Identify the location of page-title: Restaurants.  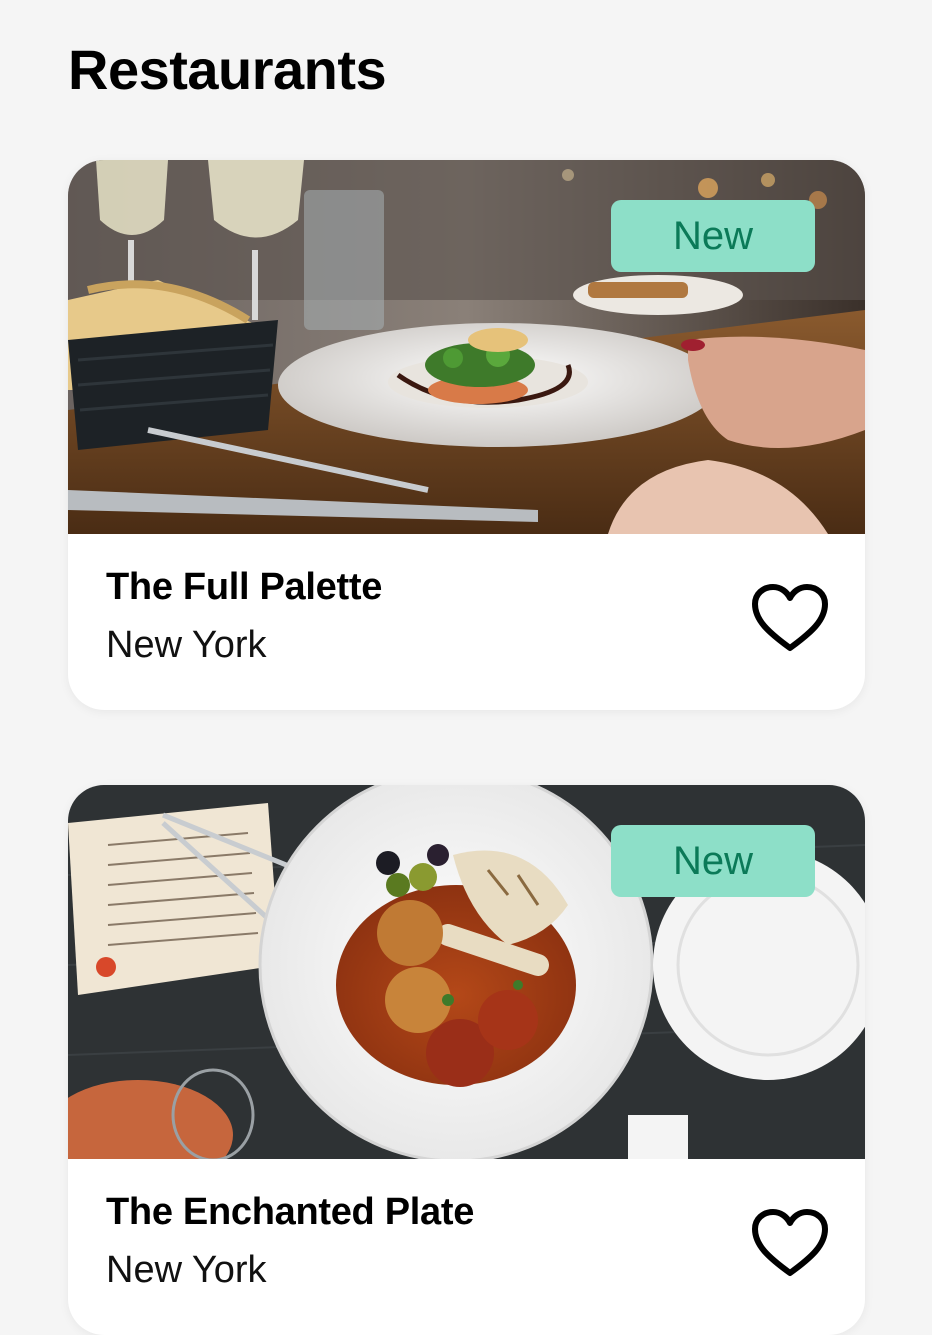
(227, 69).